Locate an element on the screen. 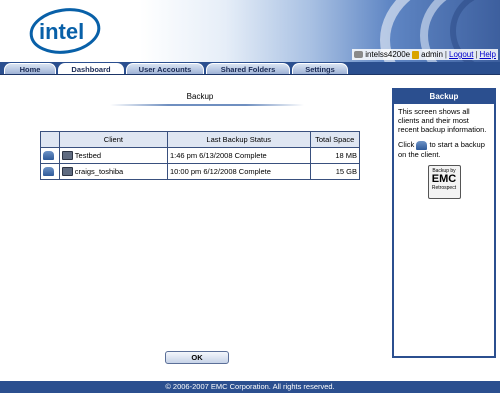 The height and width of the screenshot is (393, 500). user-bar: intelss4200e admin | Logout | Help is located at coordinates (425, 54).